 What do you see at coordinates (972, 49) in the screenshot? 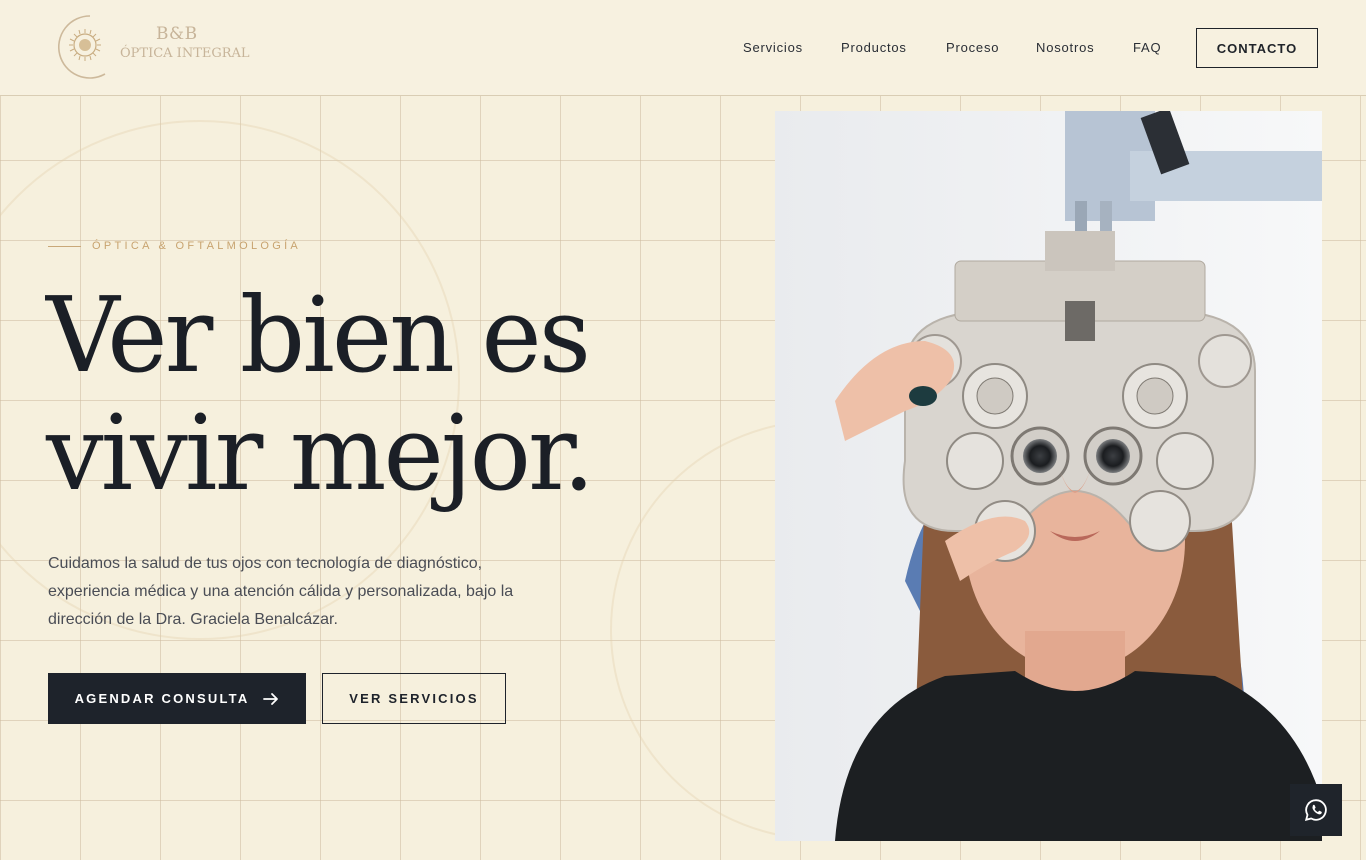
I see `nav-proceso: Proceso` at bounding box center [972, 49].